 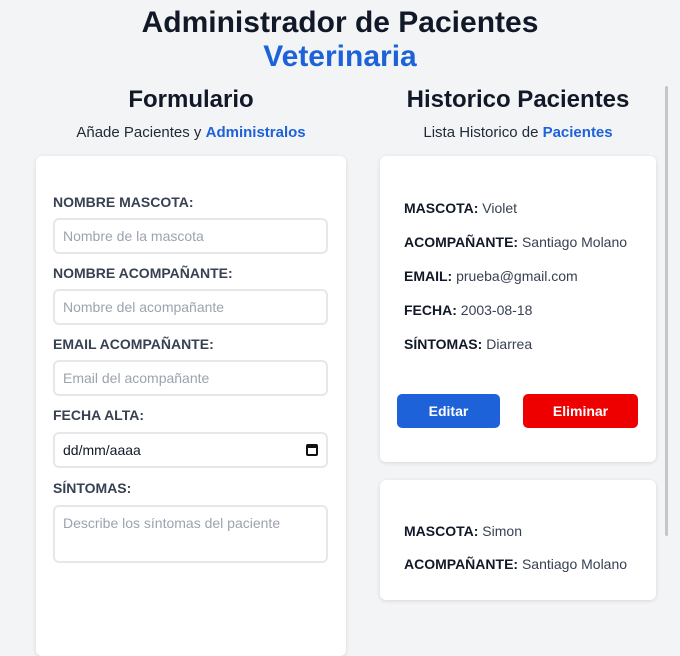 What do you see at coordinates (491, 276) in the screenshot?
I see `patient-email: Email: prueba@gmail.com` at bounding box center [491, 276].